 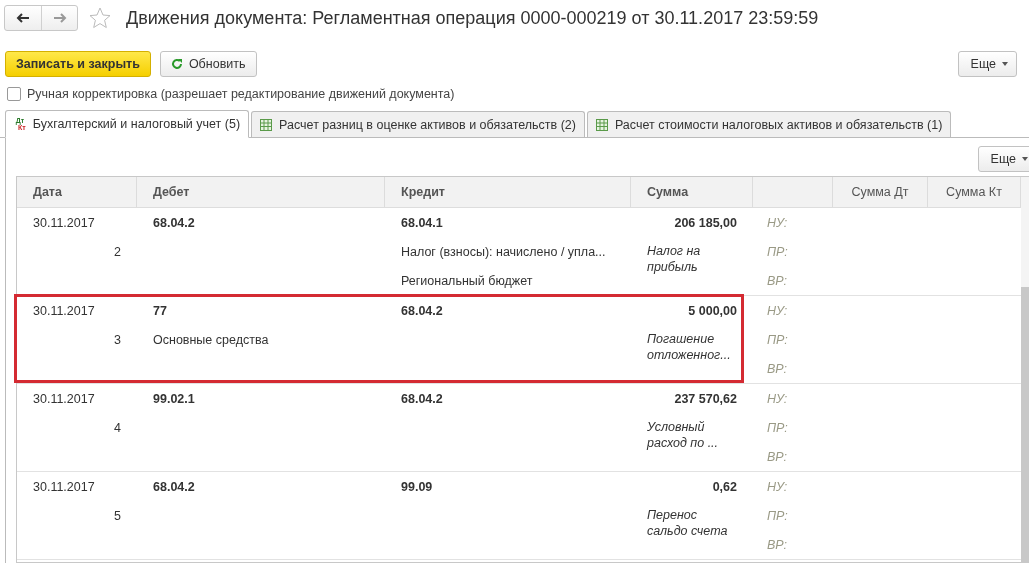 What do you see at coordinates (880, 192) in the screenshot?
I see `column-header: Сумма Дт` at bounding box center [880, 192].